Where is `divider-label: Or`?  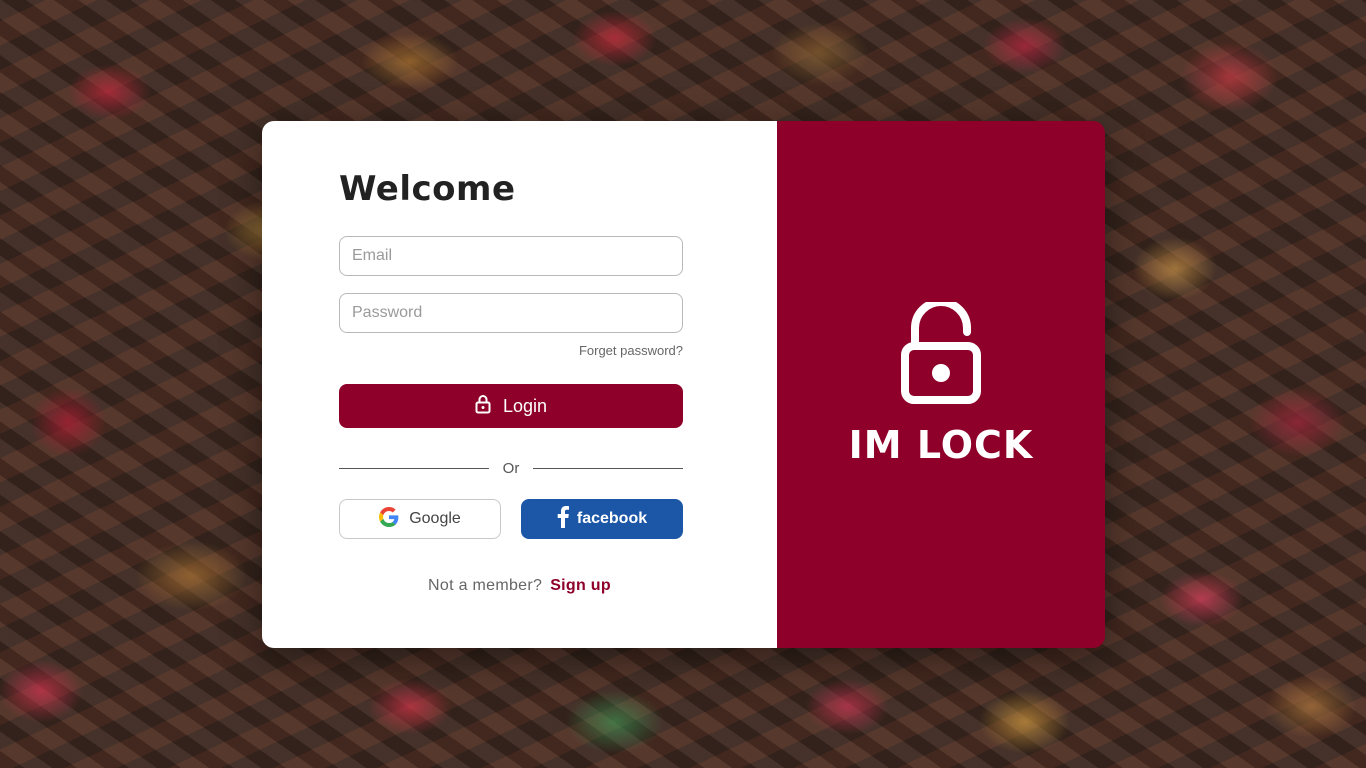
divider-label: Or is located at coordinates (511, 468).